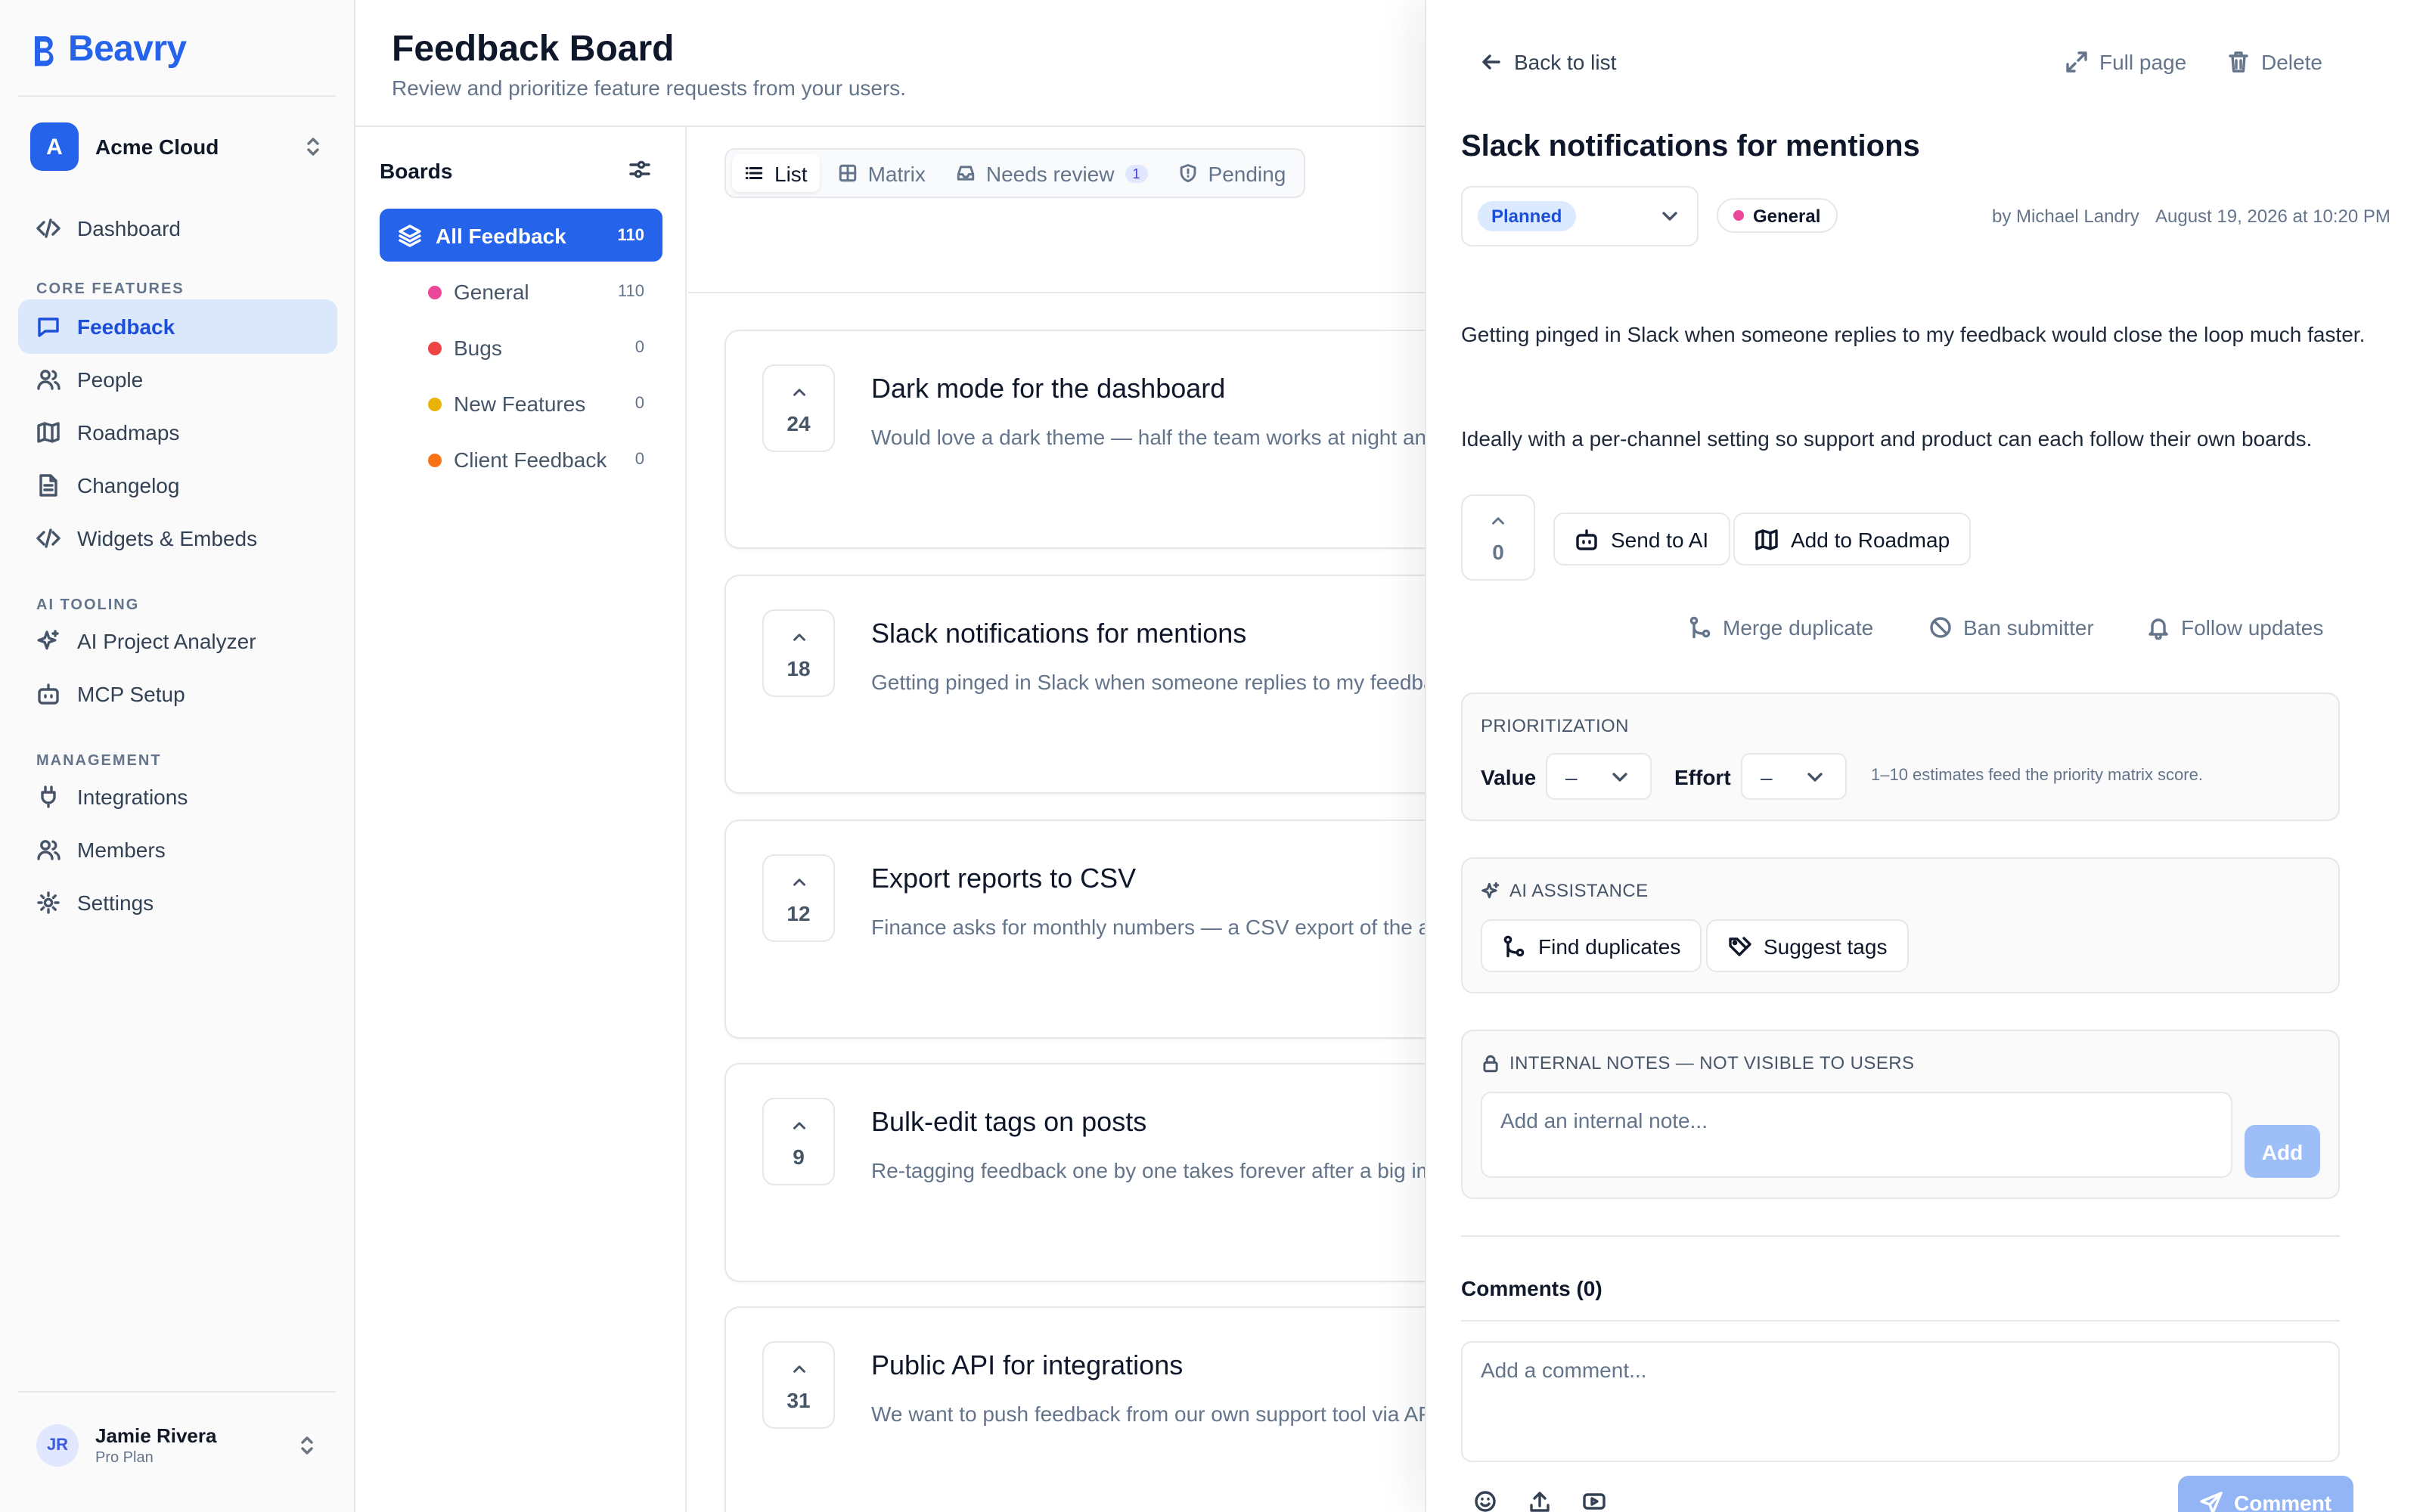 This screenshot has width=2420, height=1512. I want to click on status-select: Planned, so click(1580, 216).